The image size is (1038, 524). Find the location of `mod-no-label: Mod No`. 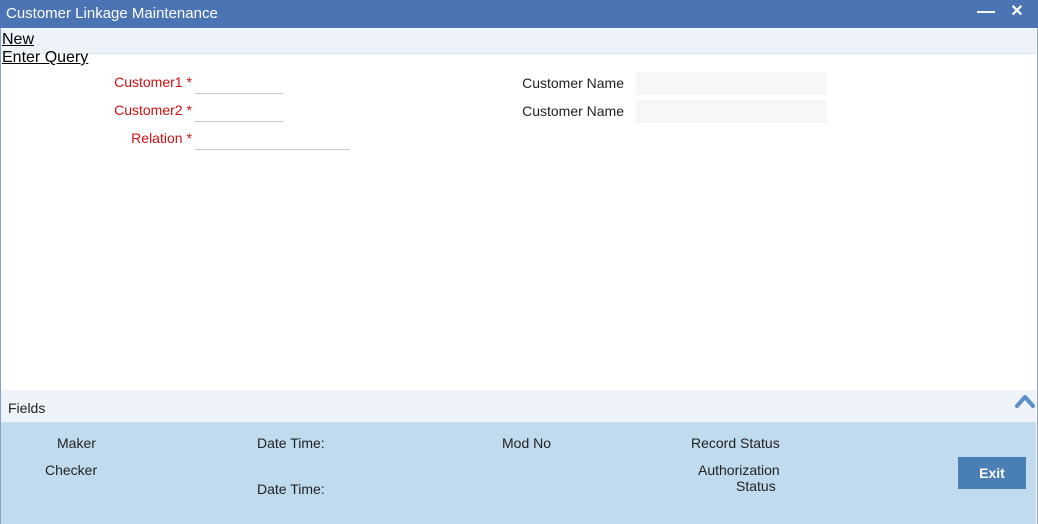

mod-no-label: Mod No is located at coordinates (527, 443).